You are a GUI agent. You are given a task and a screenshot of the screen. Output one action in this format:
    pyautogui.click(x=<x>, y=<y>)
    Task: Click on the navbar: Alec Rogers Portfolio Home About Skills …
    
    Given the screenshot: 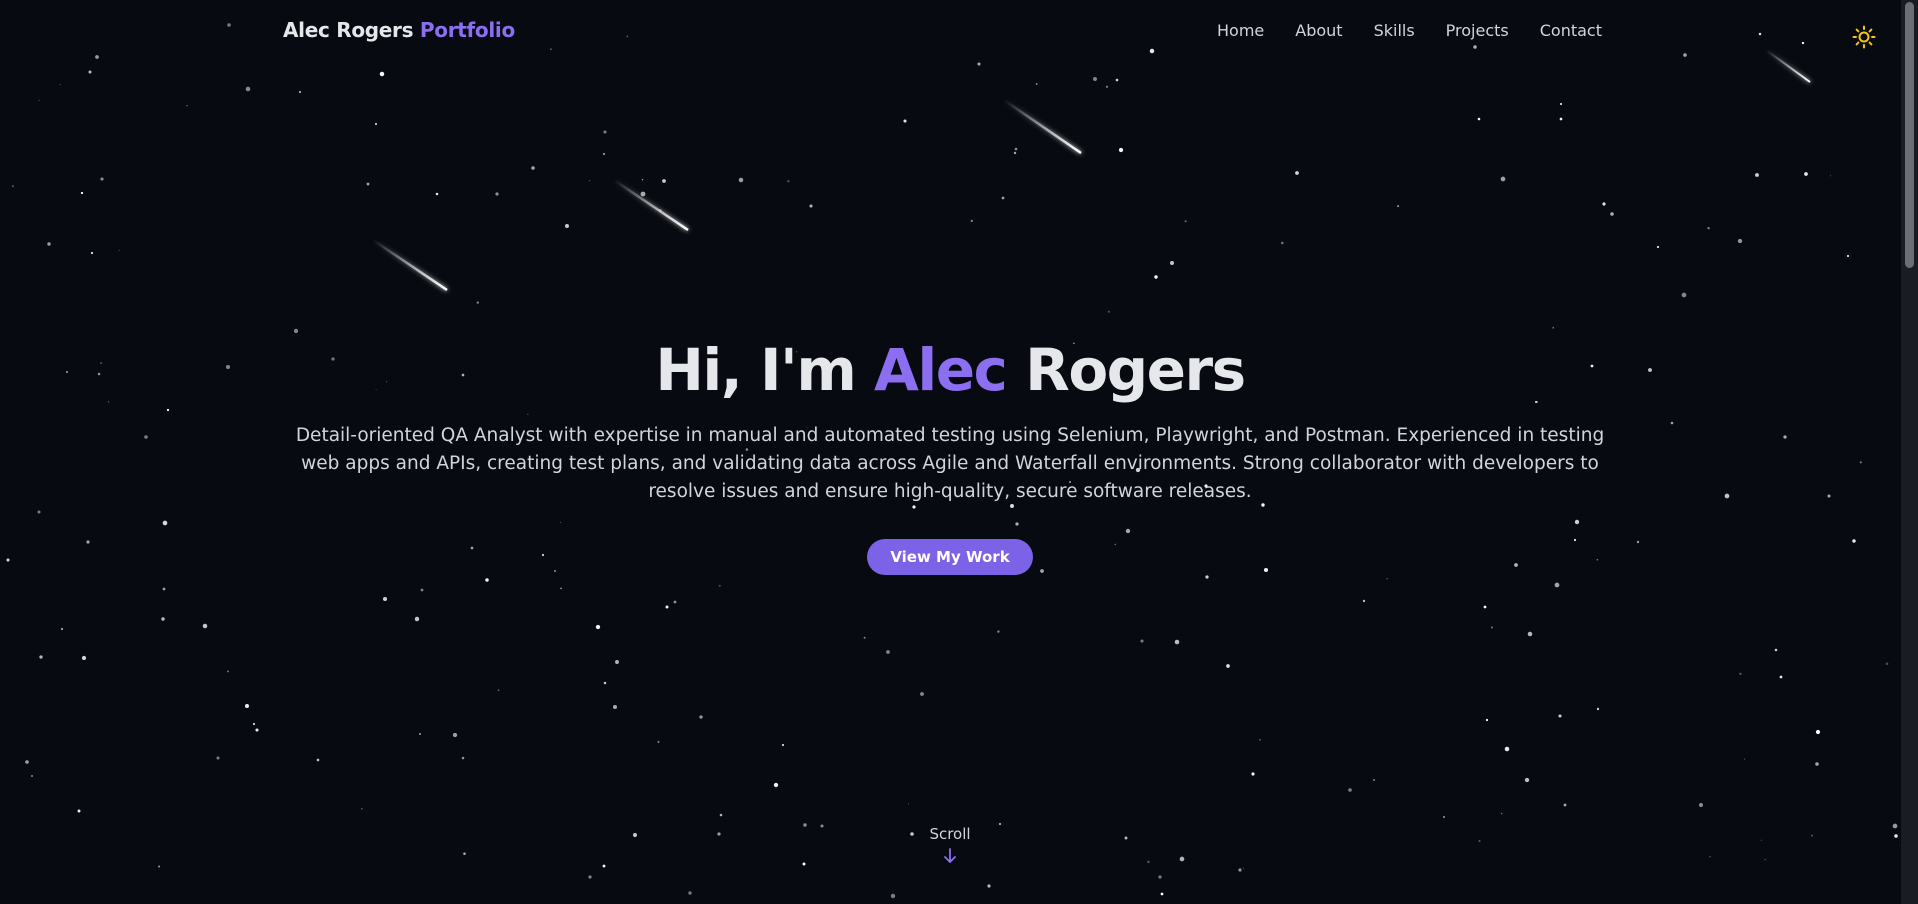 What is the action you would take?
    pyautogui.click(x=950, y=32)
    